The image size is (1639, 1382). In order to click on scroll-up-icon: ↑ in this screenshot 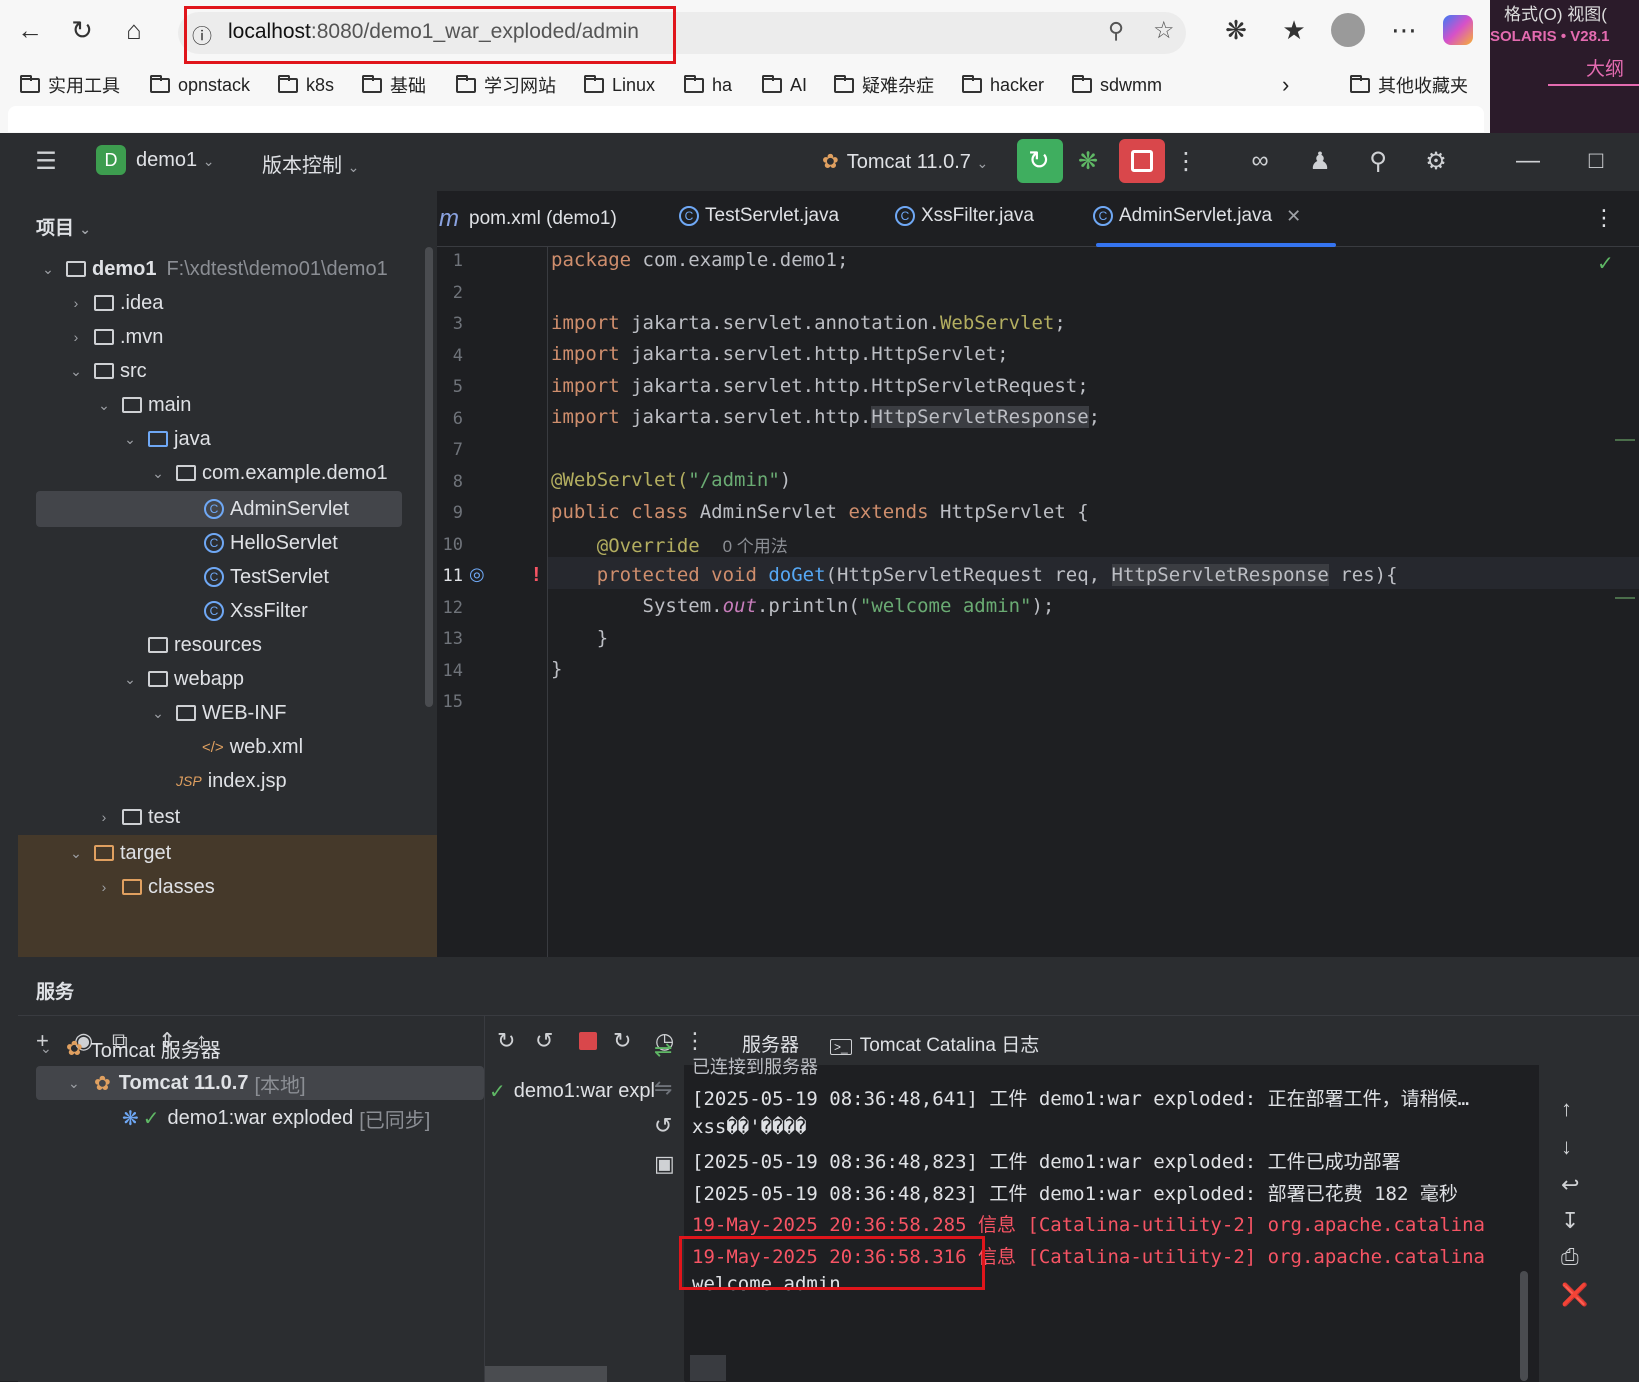, I will do `click(1566, 1109)`.